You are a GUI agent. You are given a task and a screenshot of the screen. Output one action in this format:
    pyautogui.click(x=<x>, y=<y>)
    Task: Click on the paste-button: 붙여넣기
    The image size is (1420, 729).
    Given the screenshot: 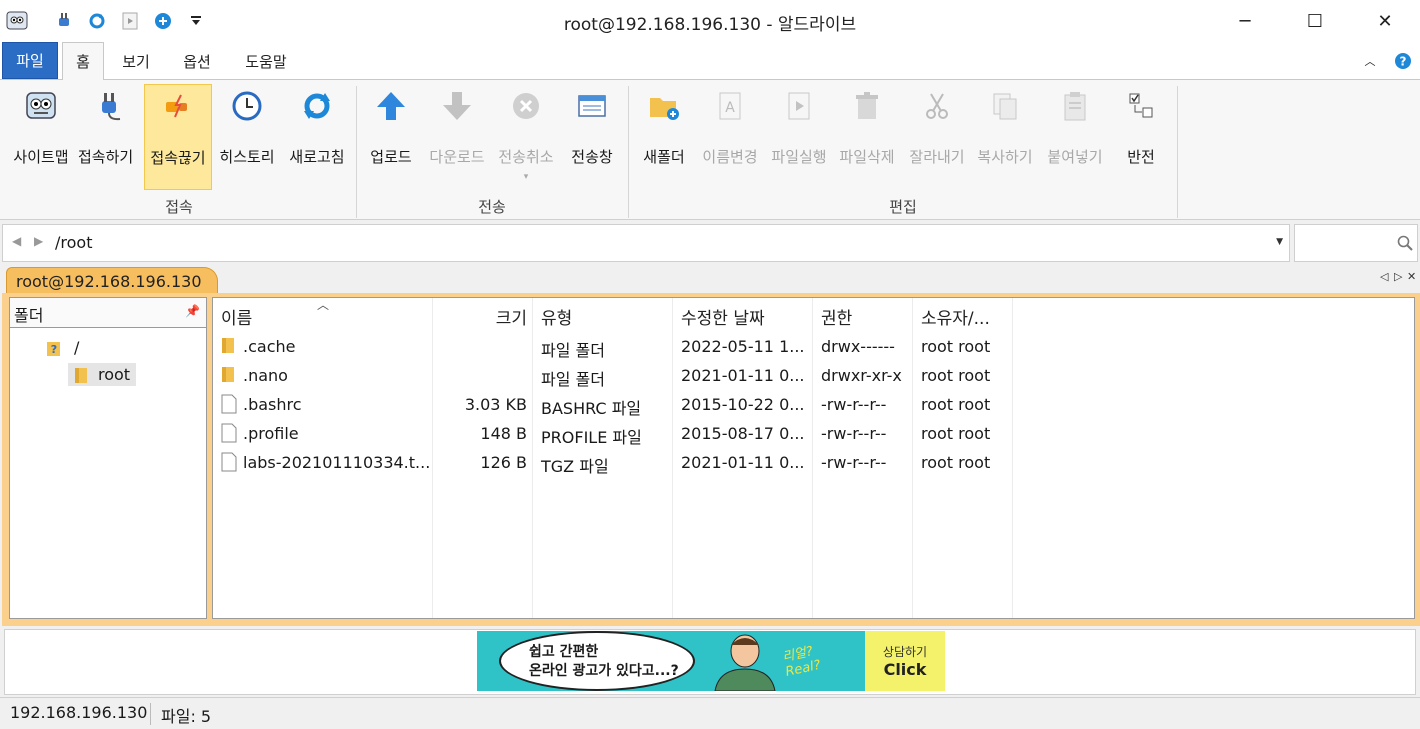 What is the action you would take?
    pyautogui.click(x=1075, y=137)
    